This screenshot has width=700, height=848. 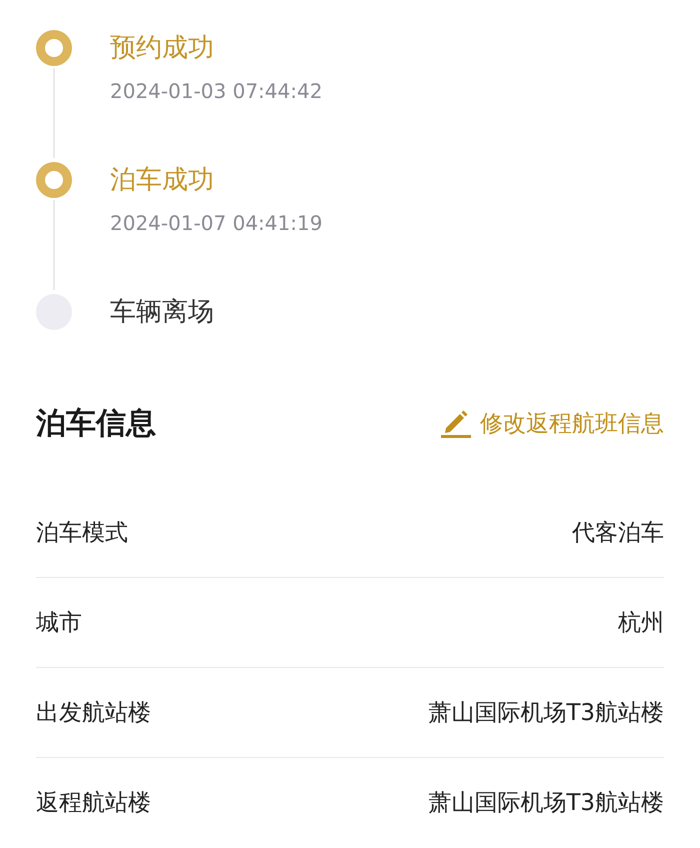 I want to click on field-label: 返程航站楼, so click(x=93, y=803).